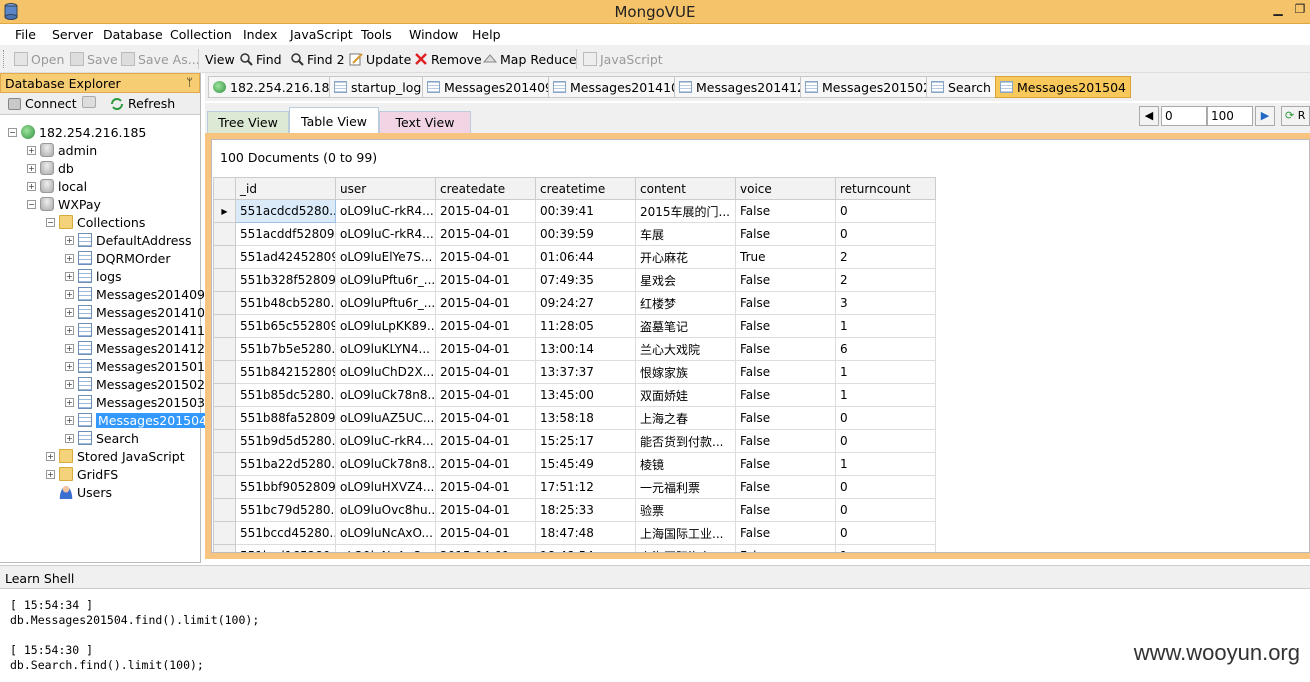 This screenshot has width=1310, height=682. I want to click on column-header: returncount, so click(885, 188).